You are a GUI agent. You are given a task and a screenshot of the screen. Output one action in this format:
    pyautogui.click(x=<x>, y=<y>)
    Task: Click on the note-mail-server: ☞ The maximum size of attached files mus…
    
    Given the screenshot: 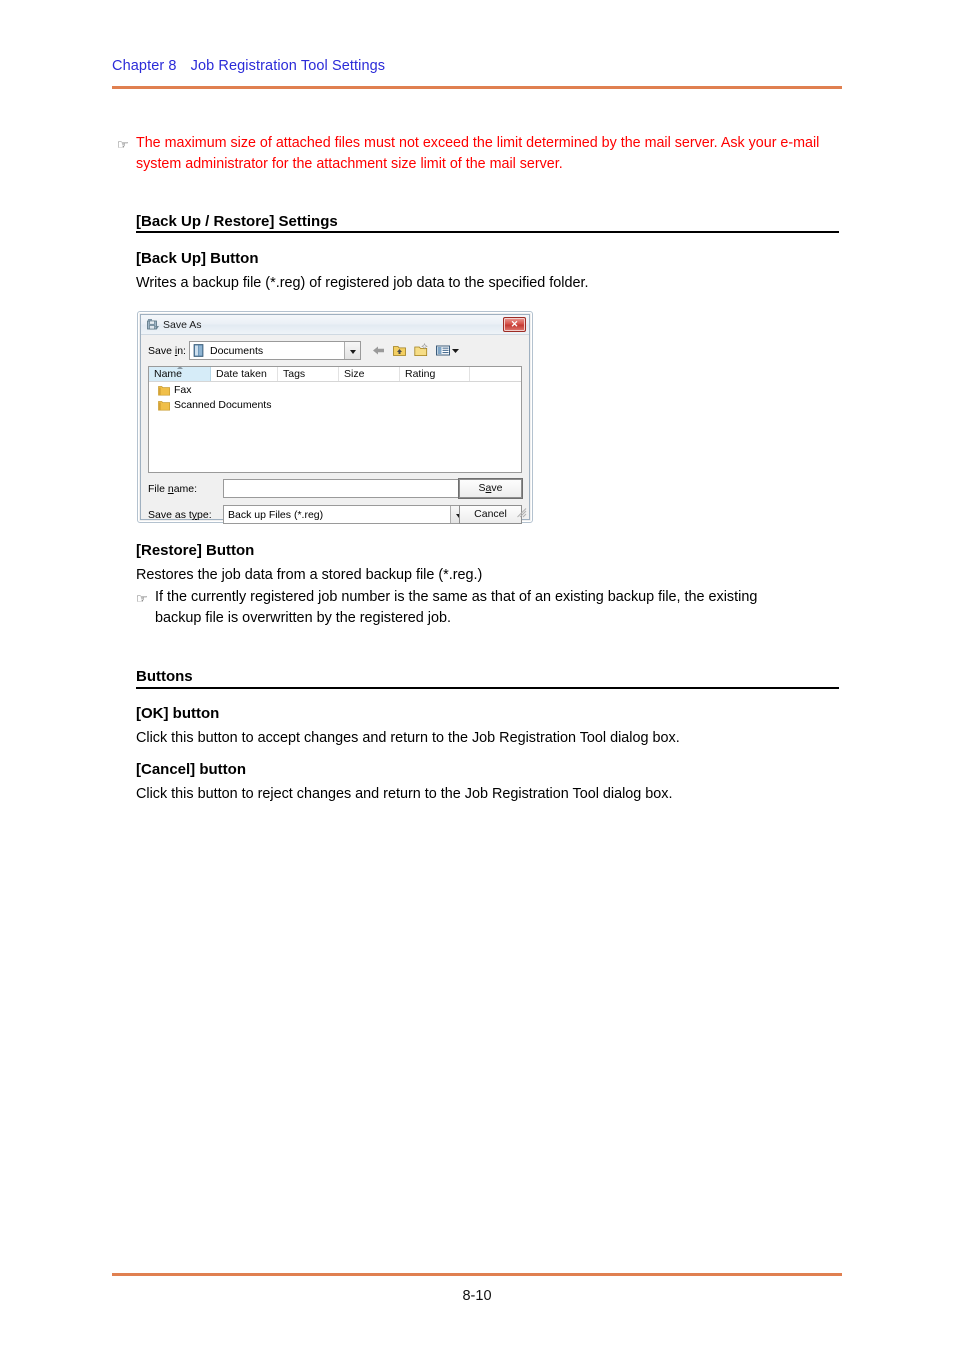 What is the action you would take?
    pyautogui.click(x=479, y=154)
    